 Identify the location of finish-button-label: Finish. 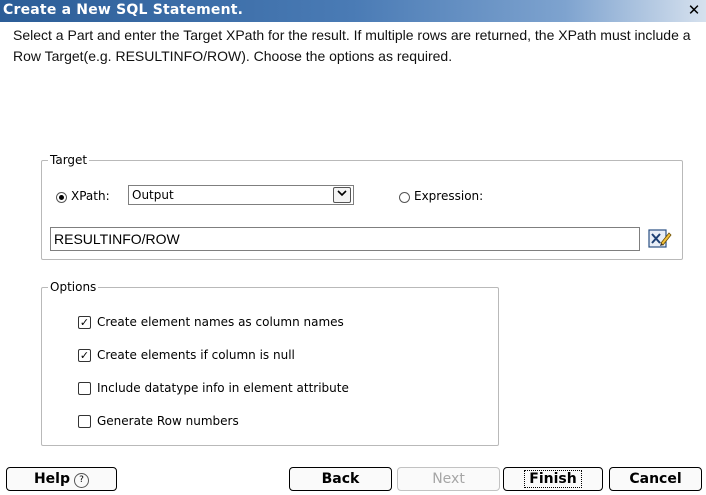
(553, 479).